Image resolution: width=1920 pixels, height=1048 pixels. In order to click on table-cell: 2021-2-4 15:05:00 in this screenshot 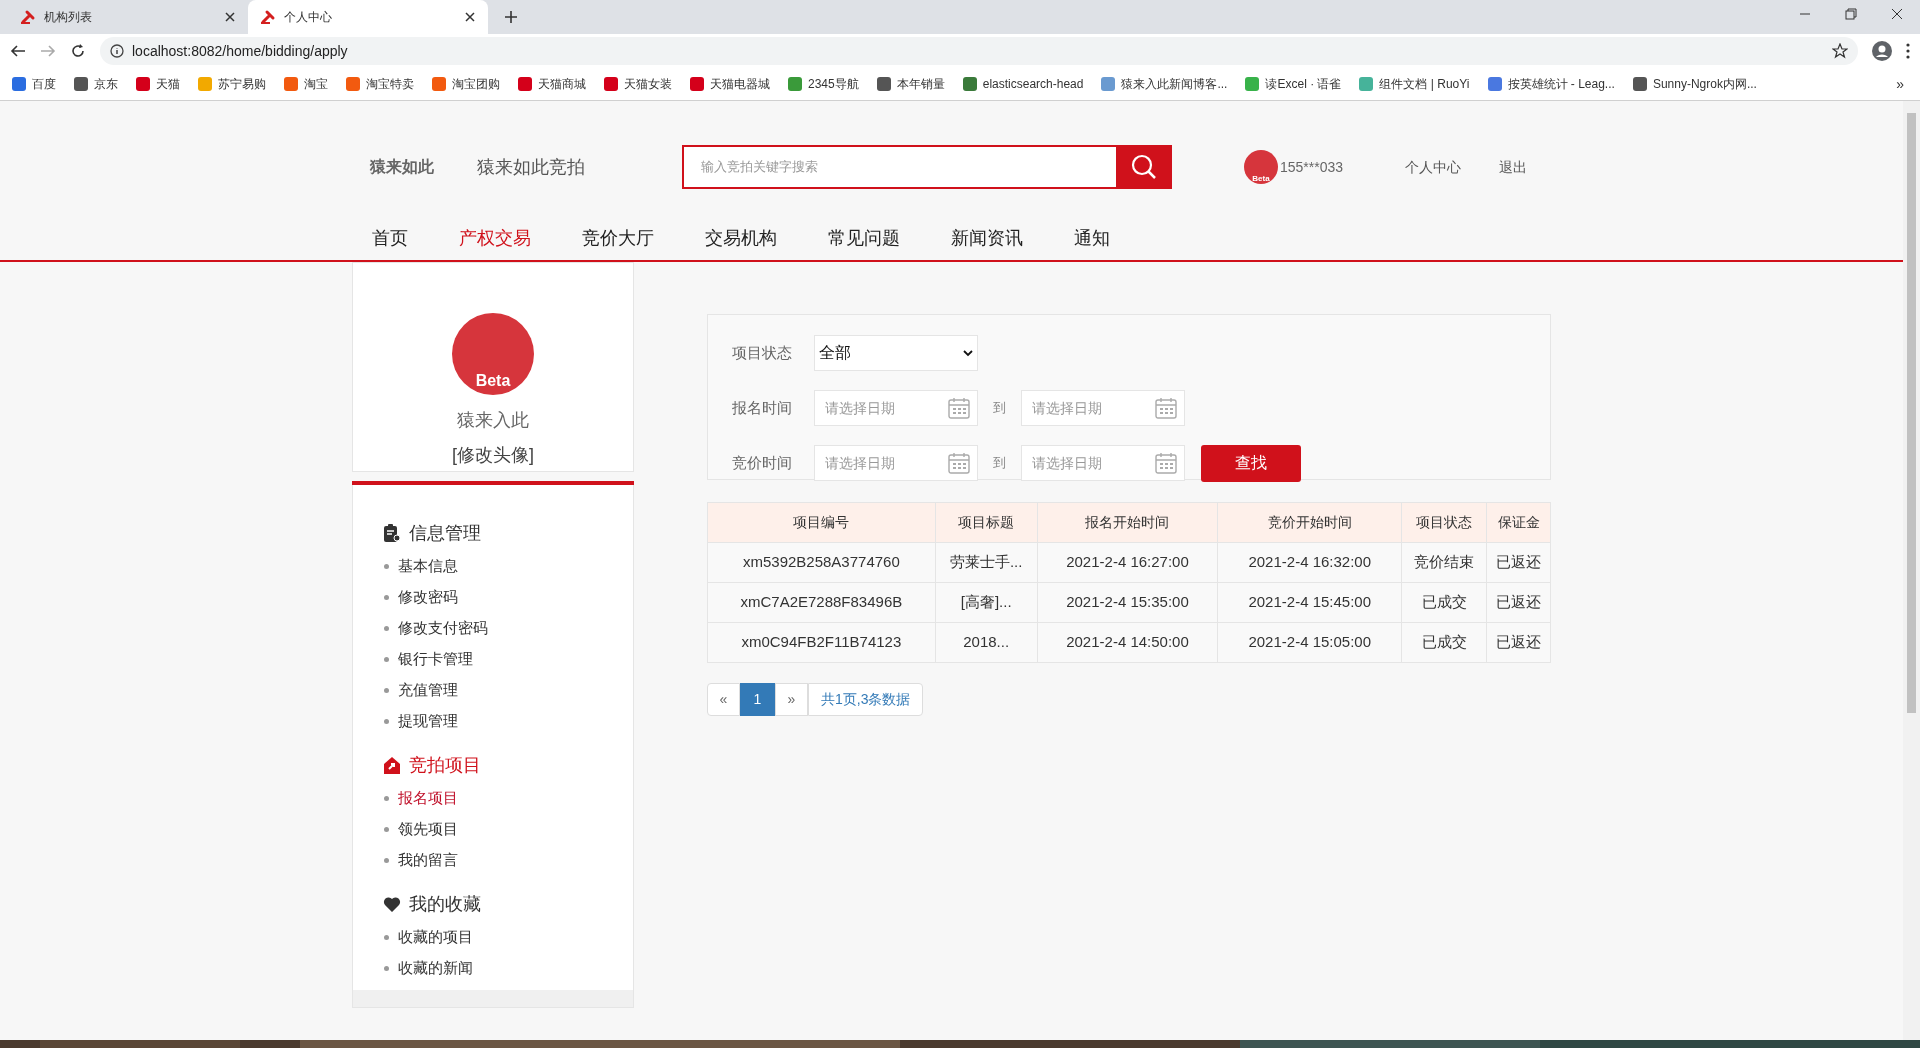, I will do `click(1309, 642)`.